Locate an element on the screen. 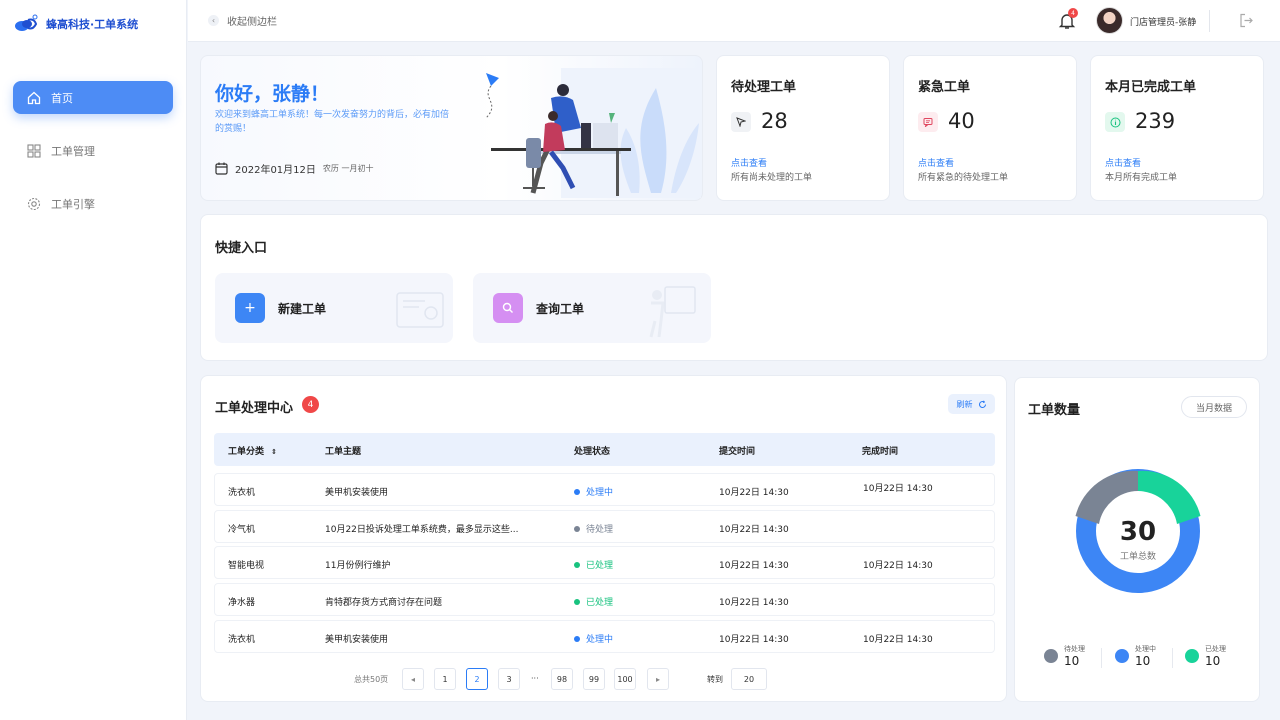 The height and width of the screenshot is (720, 1280). info-icon is located at coordinates (1115, 122).